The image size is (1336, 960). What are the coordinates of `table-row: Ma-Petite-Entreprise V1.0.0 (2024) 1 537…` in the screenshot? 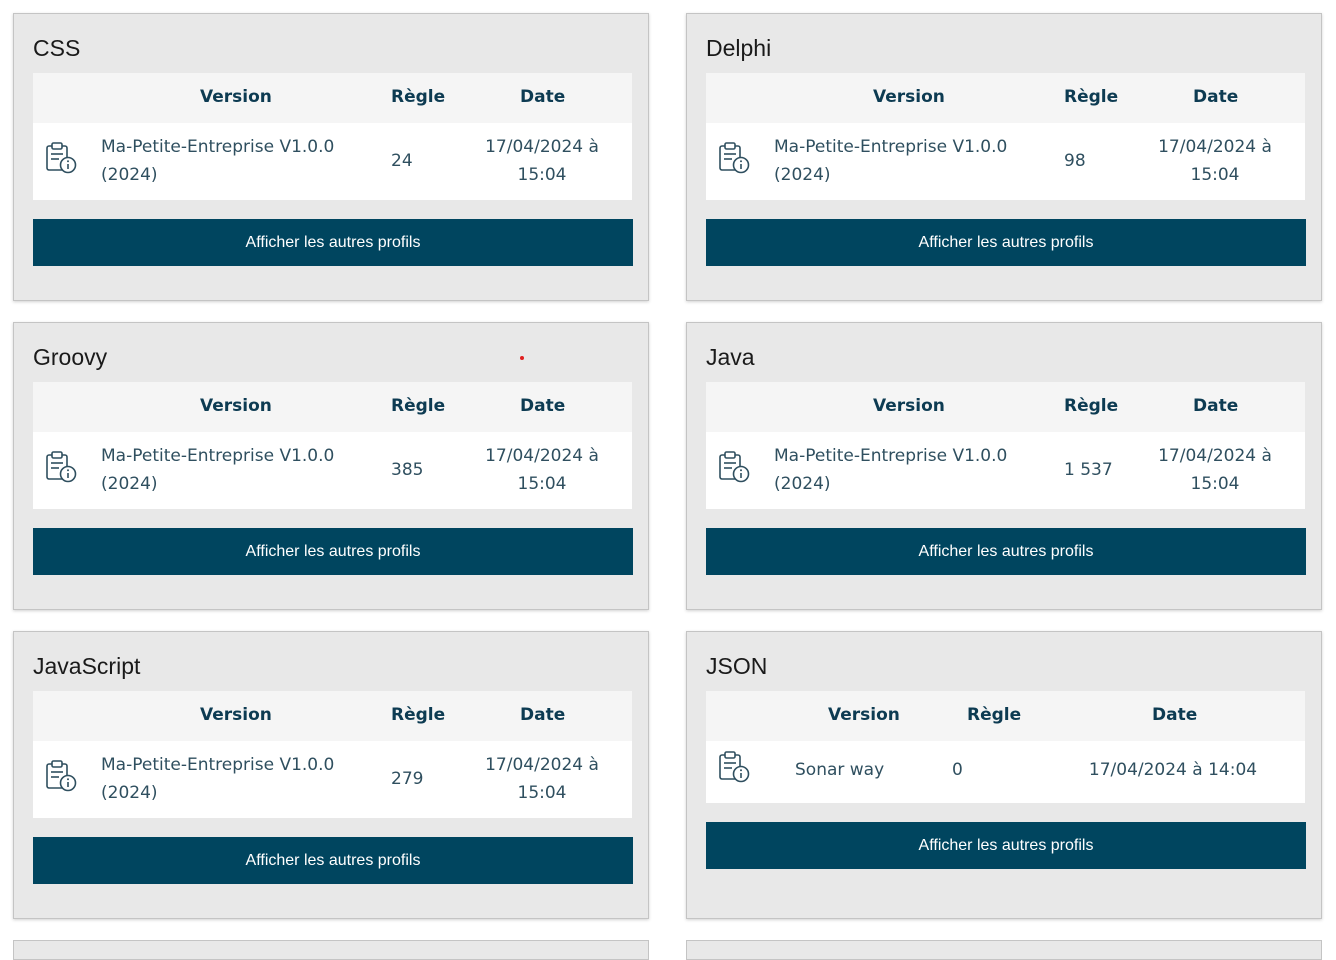 It's located at (1005, 470).